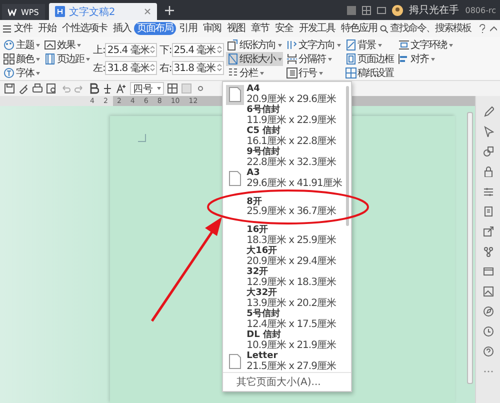  Describe the element at coordinates (21, 45) in the screenshot. I see `ribbon-button: 主题` at that location.